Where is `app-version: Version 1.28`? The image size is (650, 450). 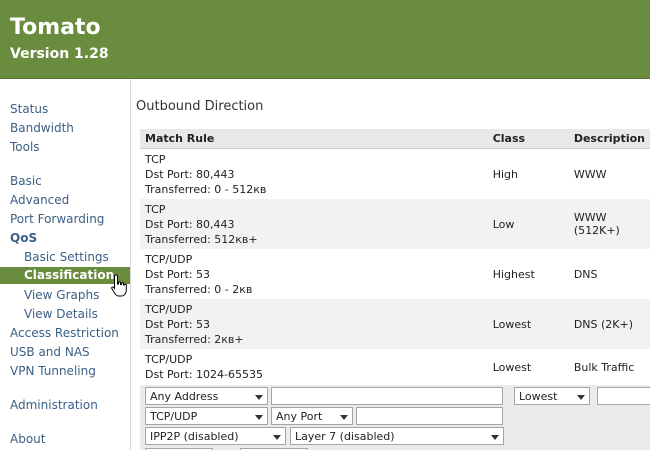 app-version: Version 1.28 is located at coordinates (59, 54).